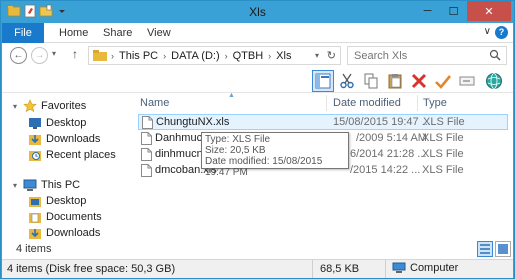 Image resolution: width=515 pixels, height=279 pixels. I want to click on rename-button, so click(467, 81).